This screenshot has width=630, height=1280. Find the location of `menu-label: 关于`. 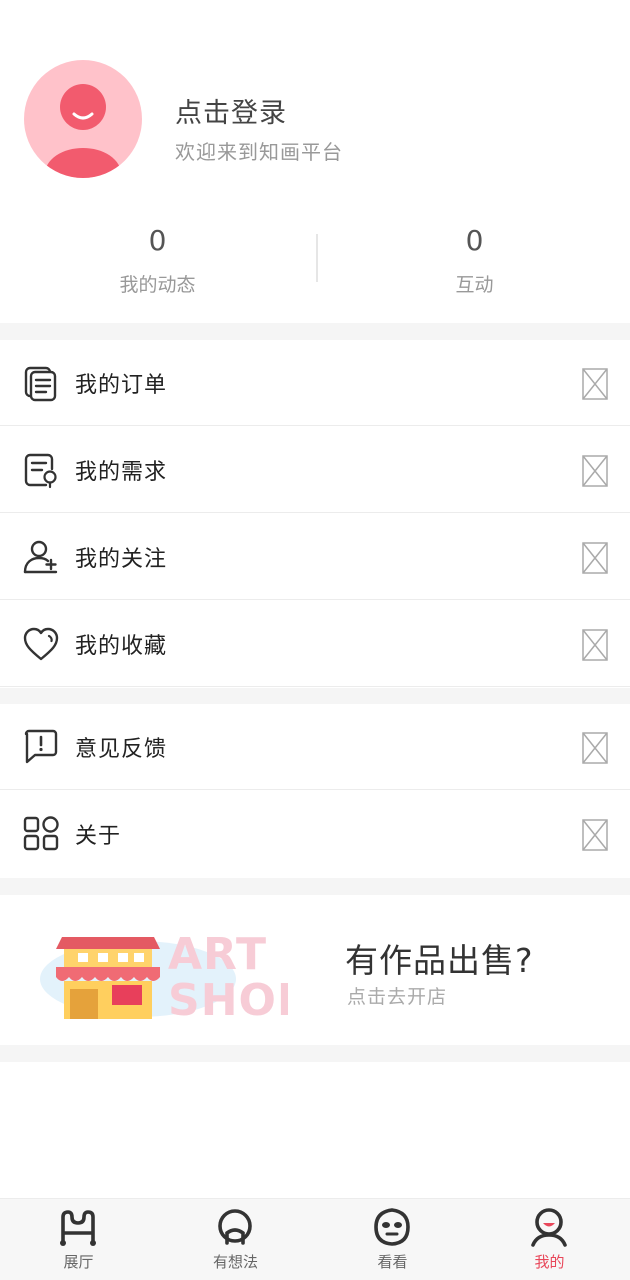

menu-label: 关于 is located at coordinates (98, 836).